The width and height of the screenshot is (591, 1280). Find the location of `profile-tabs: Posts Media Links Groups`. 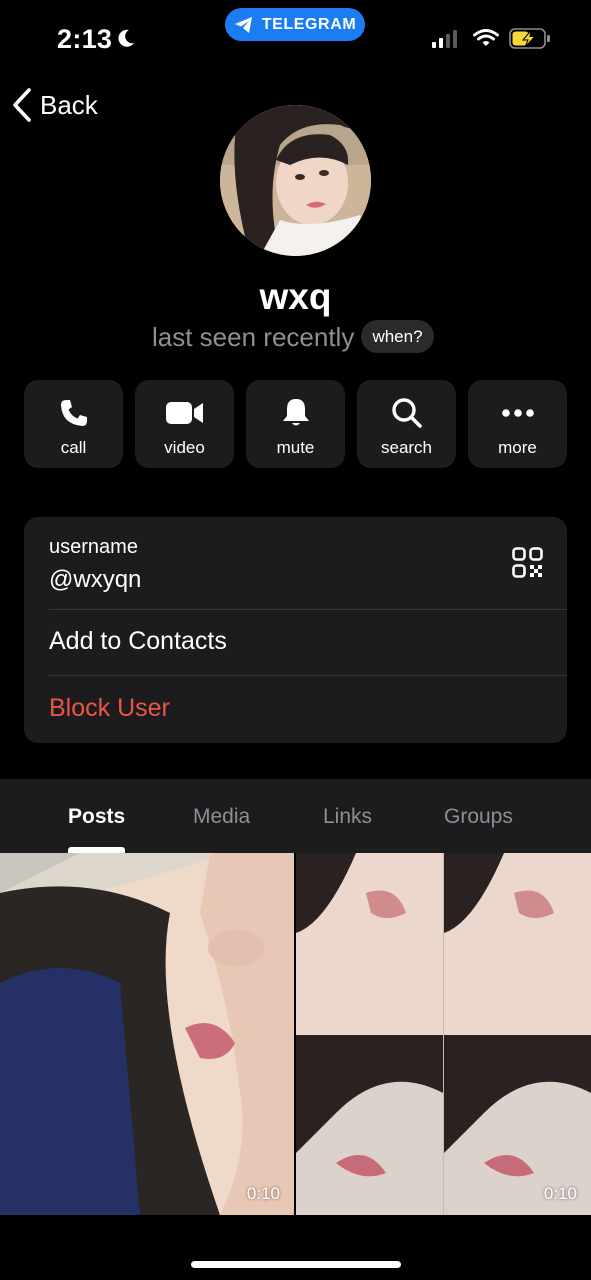

profile-tabs: Posts Media Links Groups is located at coordinates (295, 816).